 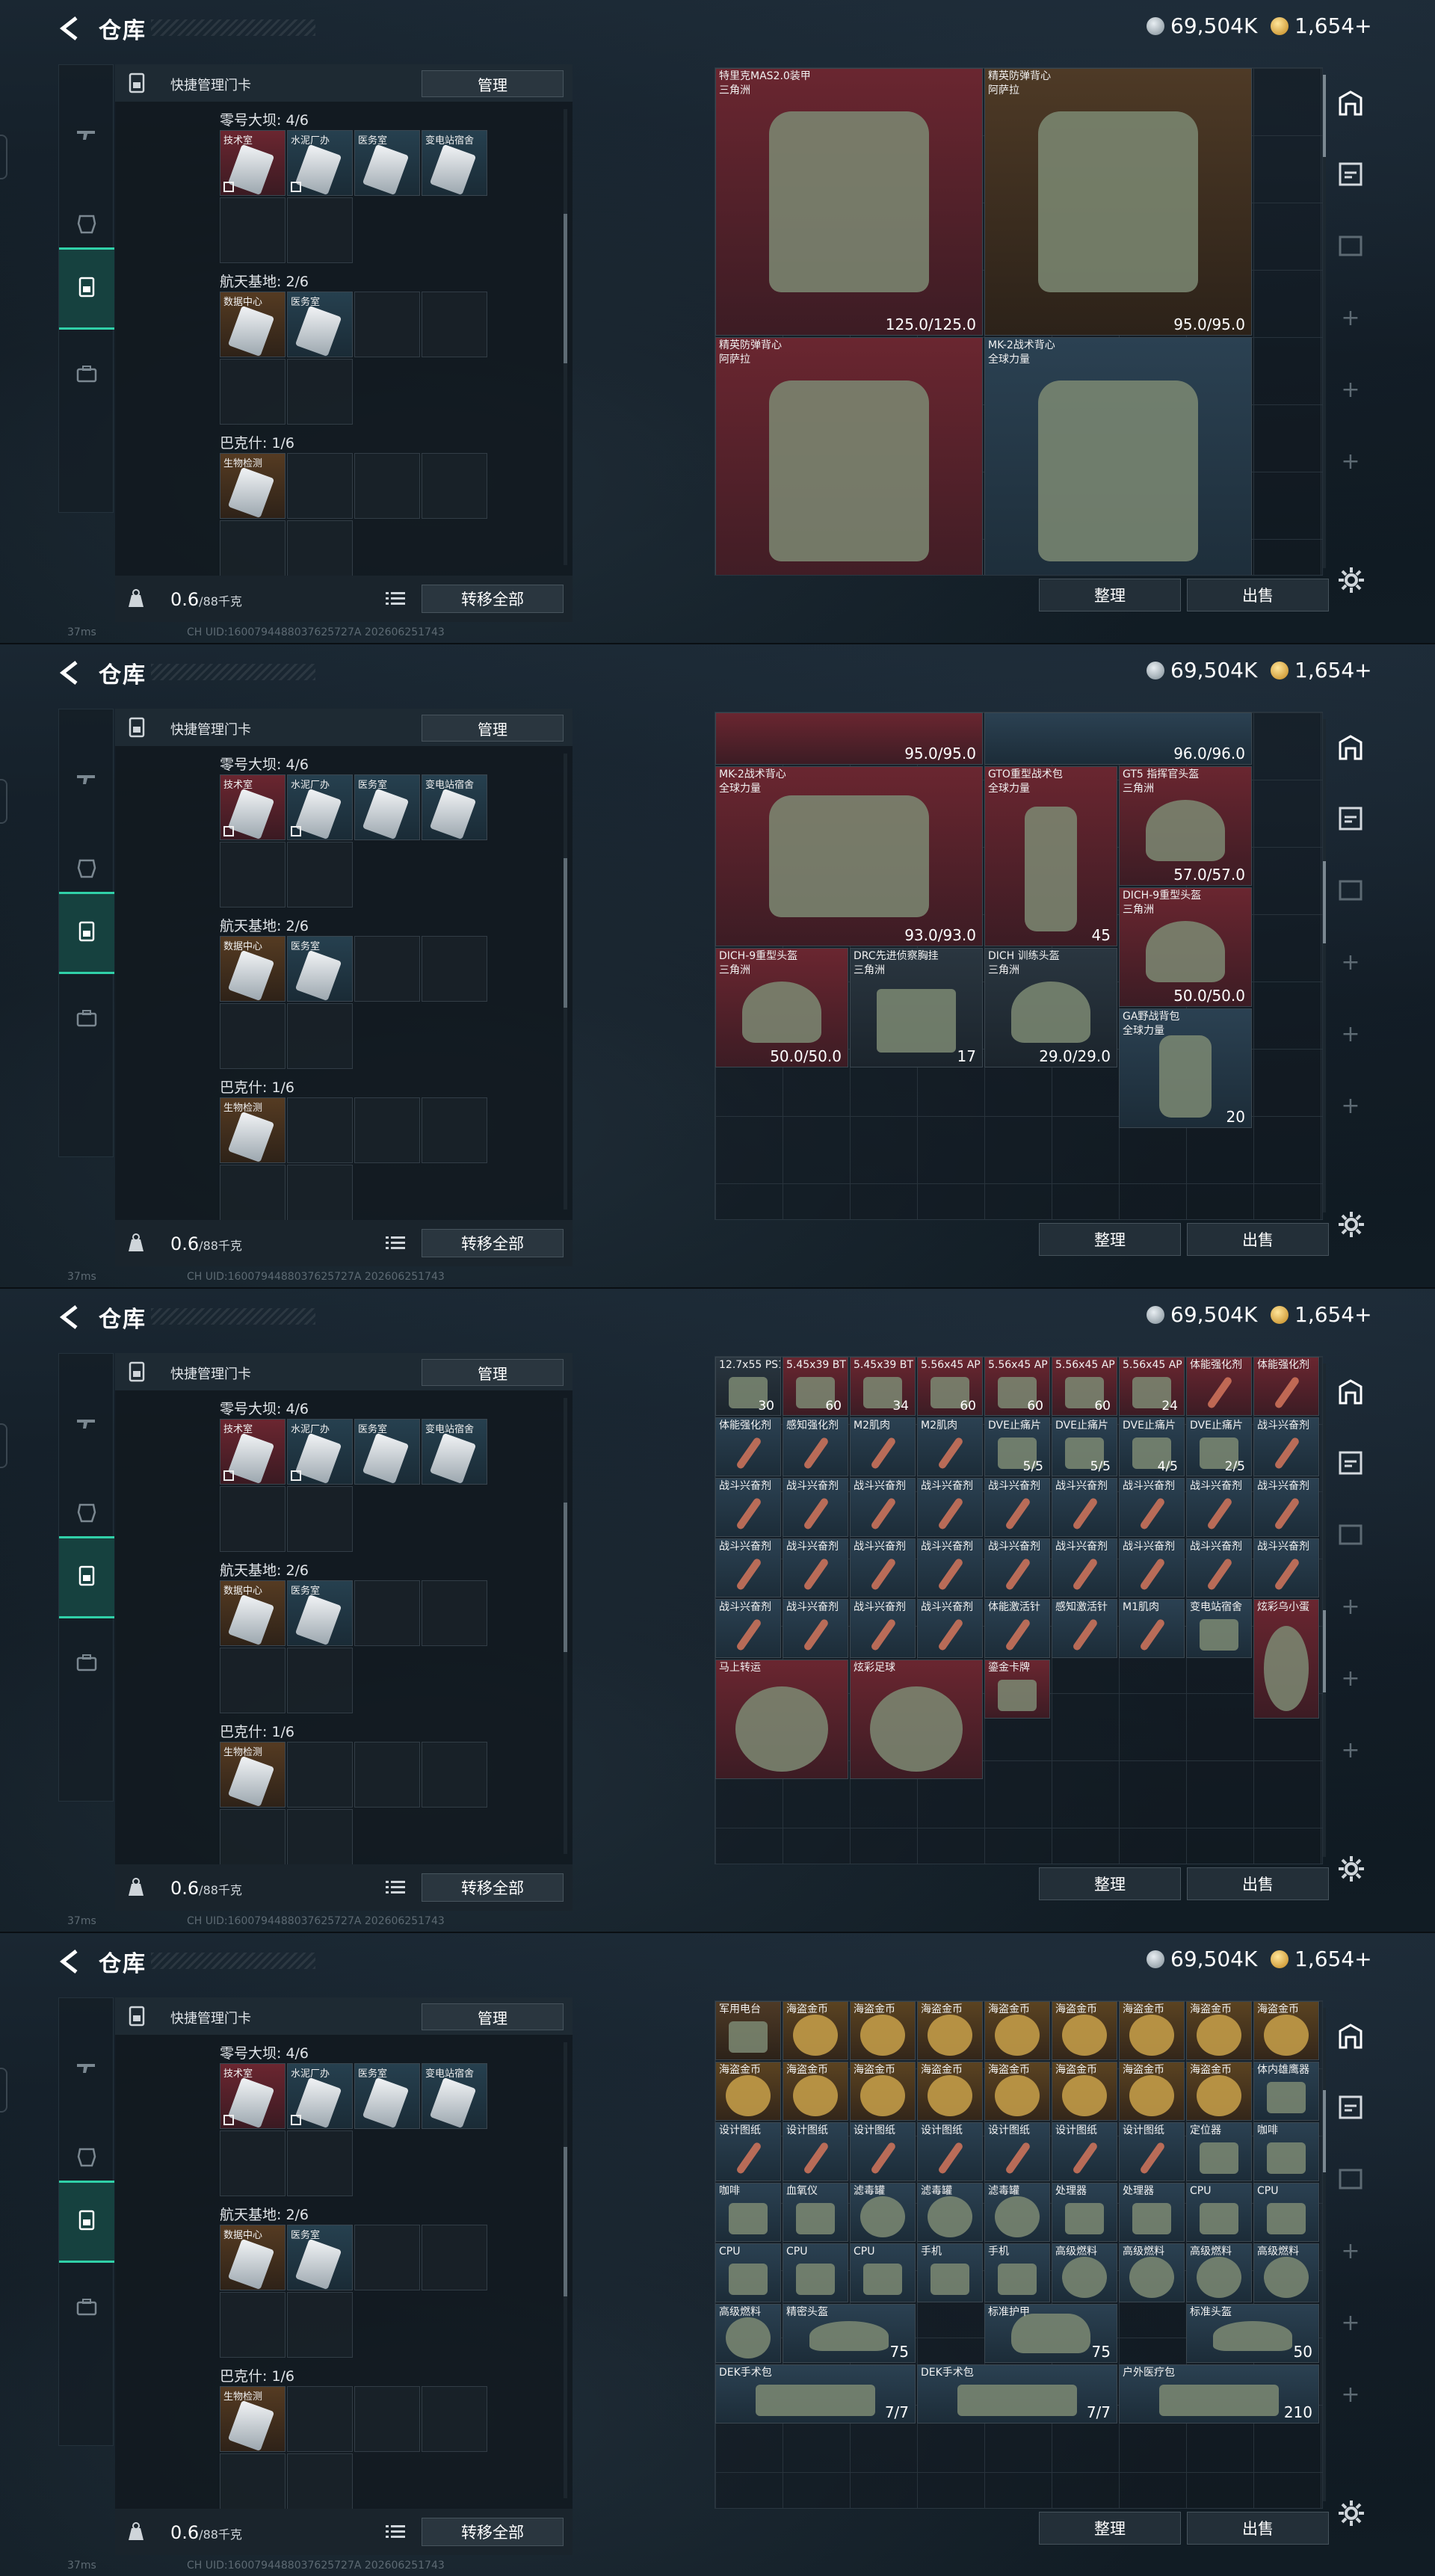 What do you see at coordinates (883, 1446) in the screenshot?
I see `inventory-item: M2肌肉` at bounding box center [883, 1446].